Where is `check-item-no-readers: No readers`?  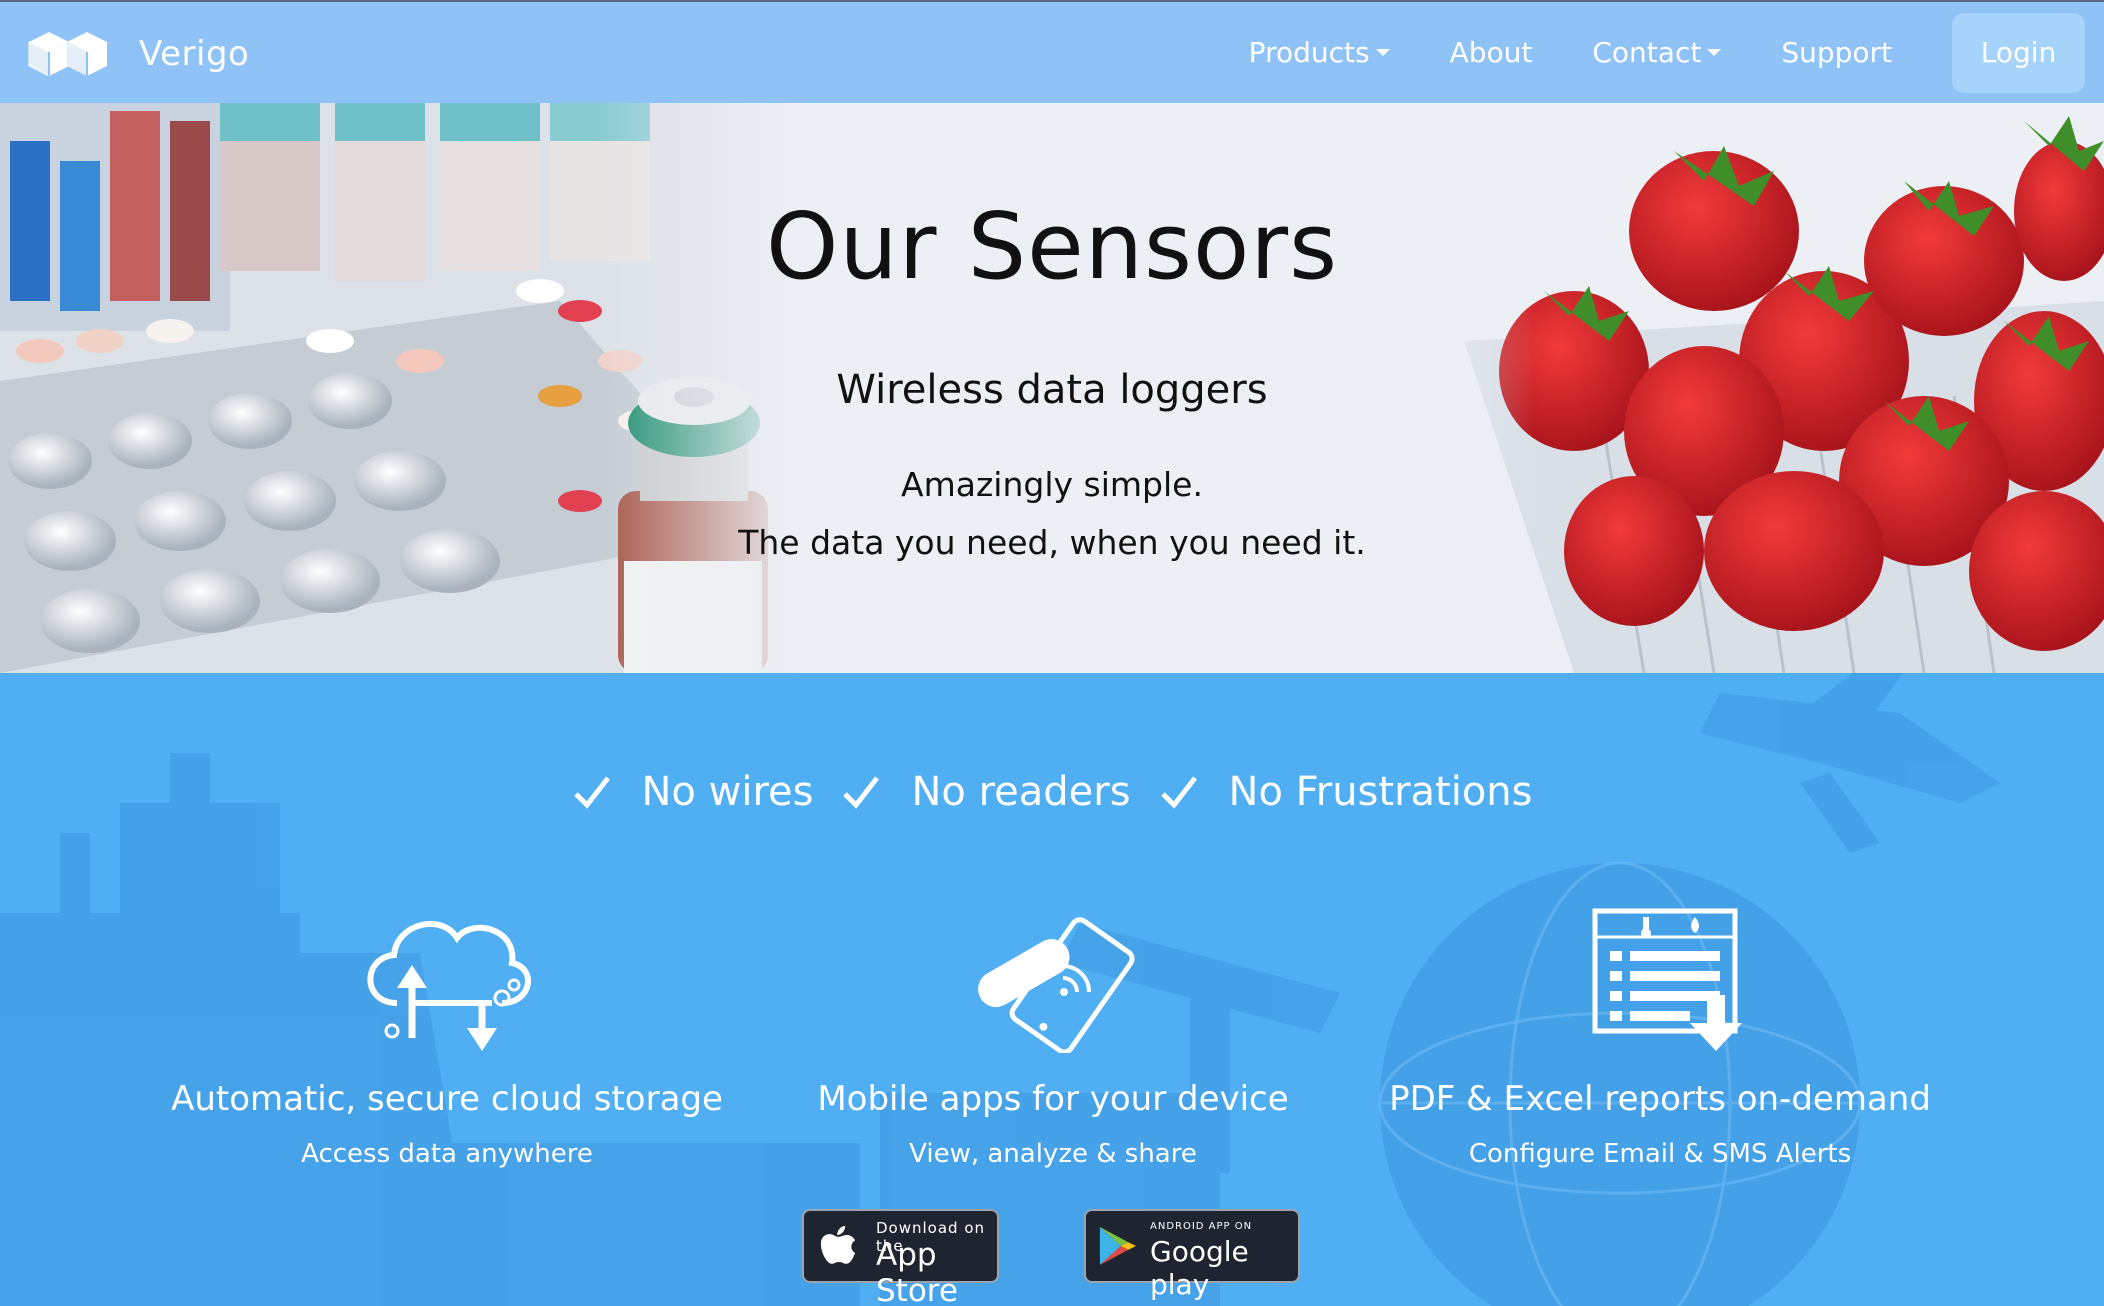
check-item-no-readers: No readers is located at coordinates (986, 792).